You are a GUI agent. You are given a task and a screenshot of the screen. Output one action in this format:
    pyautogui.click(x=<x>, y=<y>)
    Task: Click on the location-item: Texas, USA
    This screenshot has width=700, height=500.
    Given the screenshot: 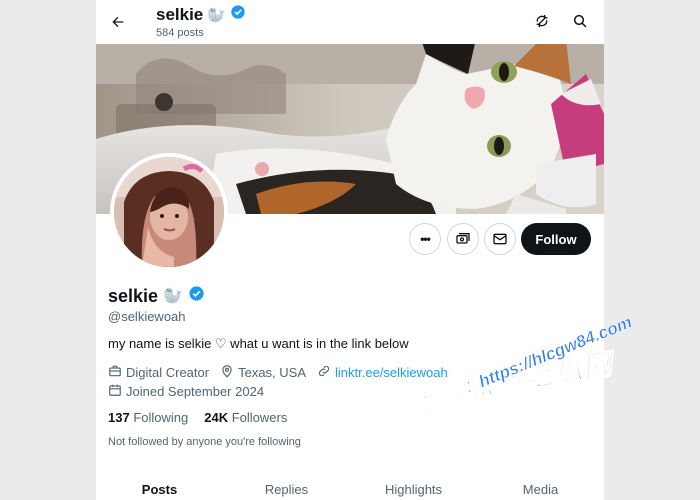 What is the action you would take?
    pyautogui.click(x=263, y=372)
    